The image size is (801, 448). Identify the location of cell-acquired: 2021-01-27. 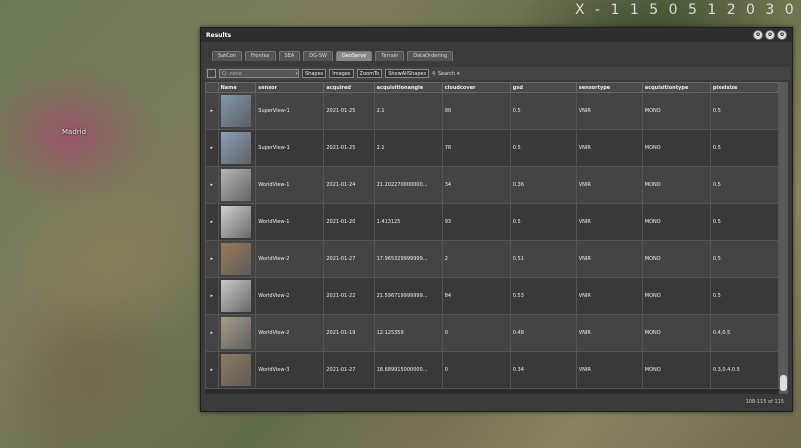
(349, 370).